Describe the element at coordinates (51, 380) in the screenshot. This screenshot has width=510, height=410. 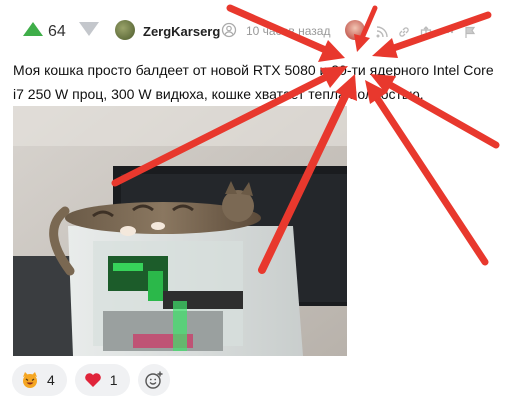
I see `reaction-count: 4` at that location.